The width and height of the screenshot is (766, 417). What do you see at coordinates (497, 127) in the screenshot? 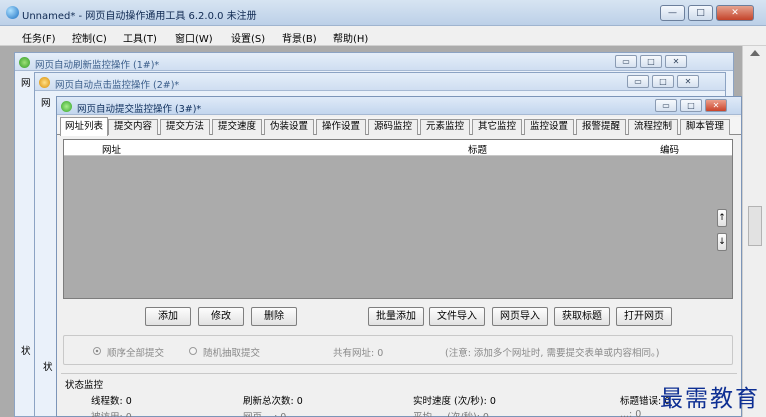
I see `tab-other-monitor: 其它监控` at bounding box center [497, 127].